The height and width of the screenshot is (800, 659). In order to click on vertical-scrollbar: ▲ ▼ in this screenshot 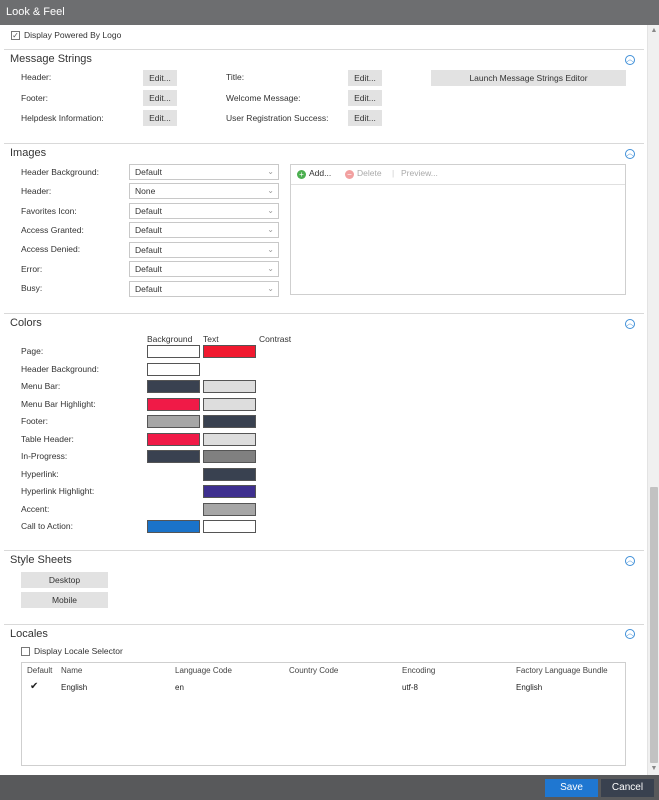, I will do `click(653, 400)`.